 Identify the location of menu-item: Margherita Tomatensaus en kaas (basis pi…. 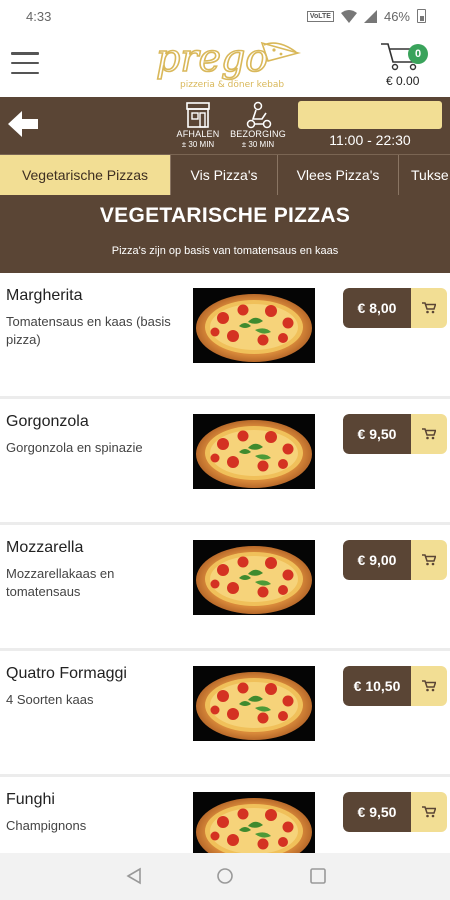
(225, 336).